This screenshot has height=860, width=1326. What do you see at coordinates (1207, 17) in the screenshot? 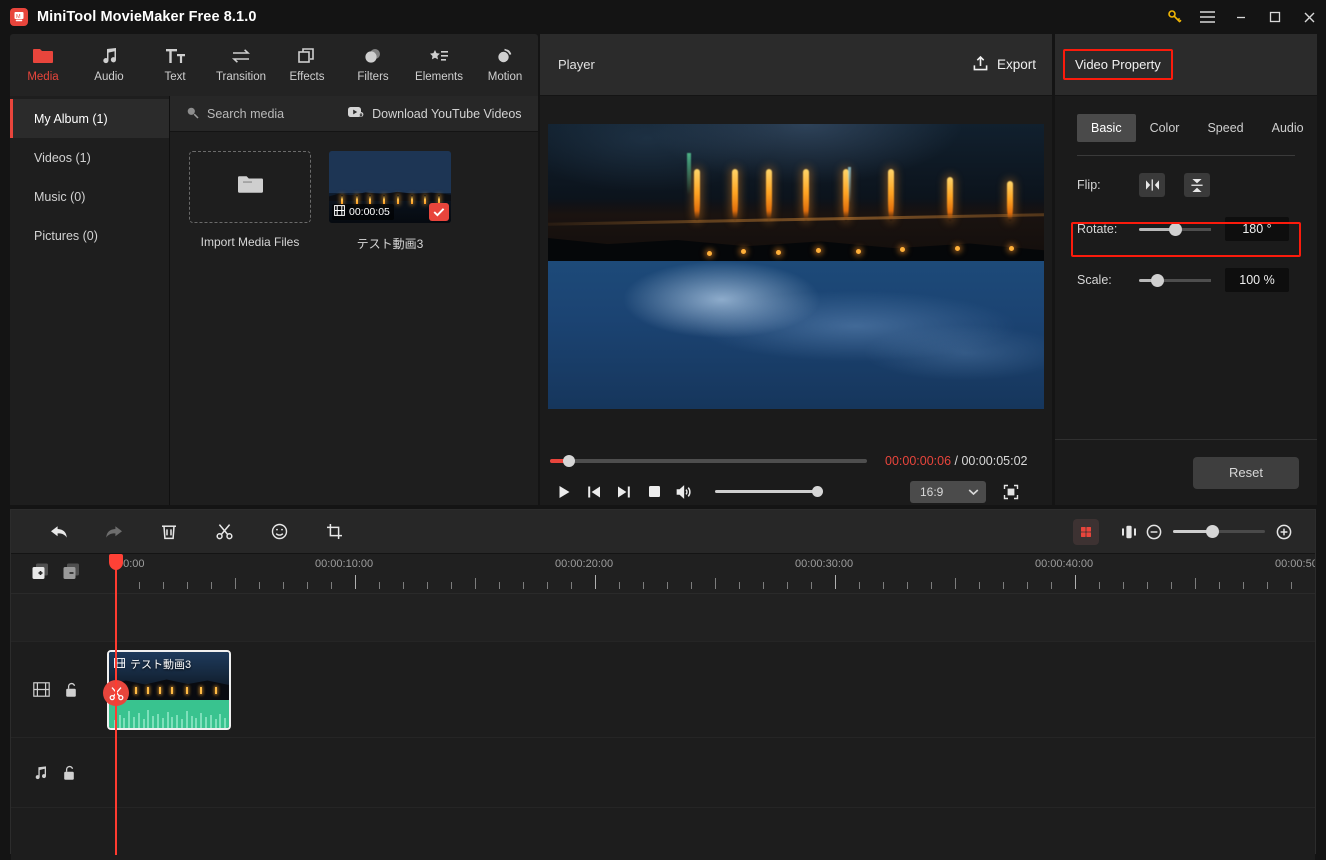
I see `menu-icon` at bounding box center [1207, 17].